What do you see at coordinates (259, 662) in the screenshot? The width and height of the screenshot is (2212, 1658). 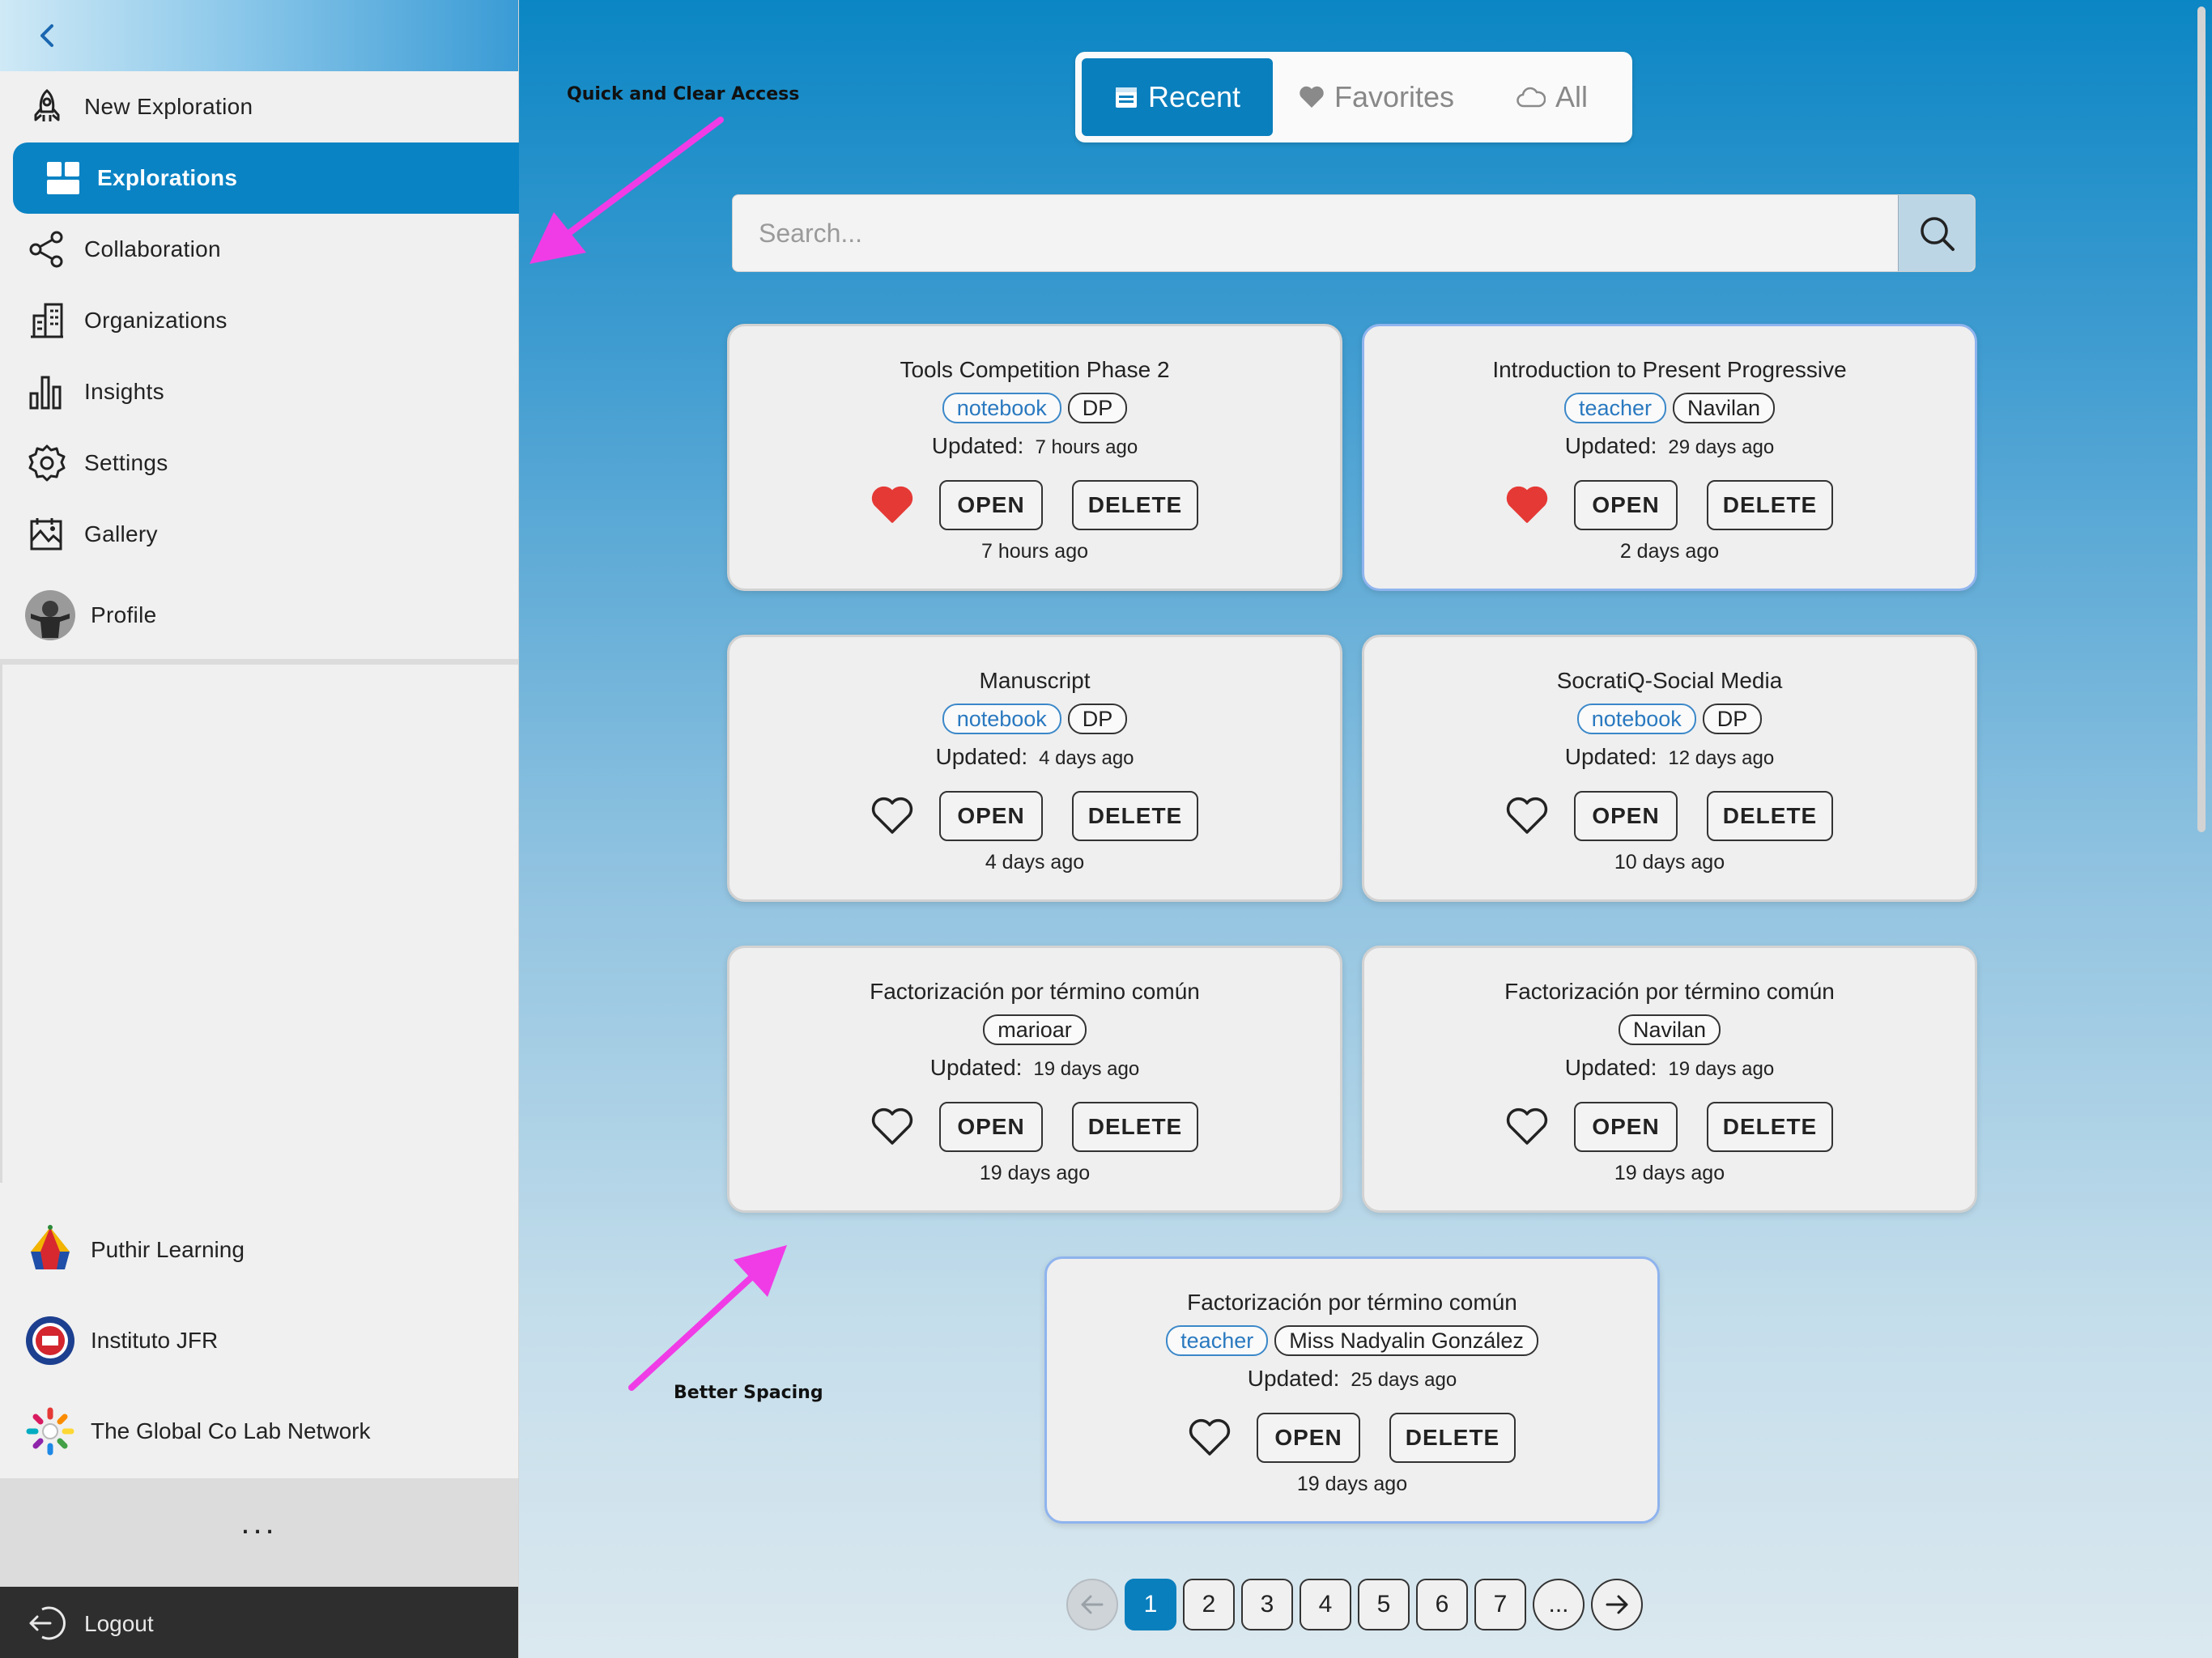 I see `sidebar-divider` at bounding box center [259, 662].